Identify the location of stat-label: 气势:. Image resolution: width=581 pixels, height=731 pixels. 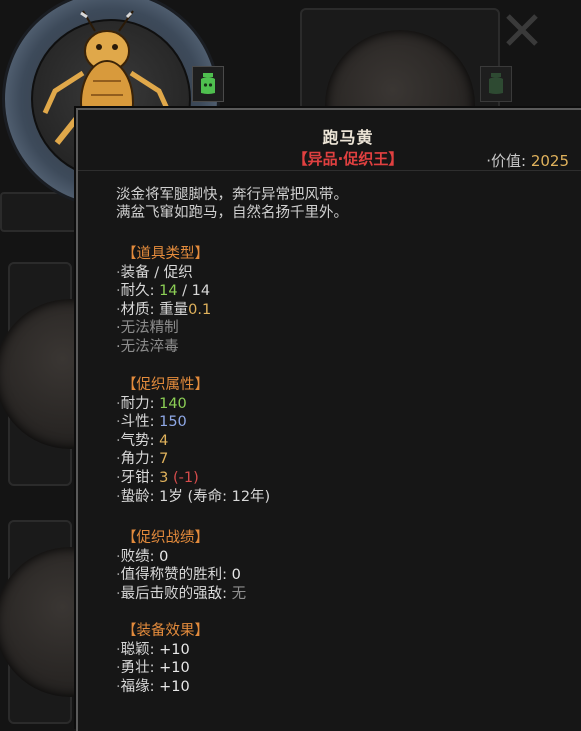
(137, 440).